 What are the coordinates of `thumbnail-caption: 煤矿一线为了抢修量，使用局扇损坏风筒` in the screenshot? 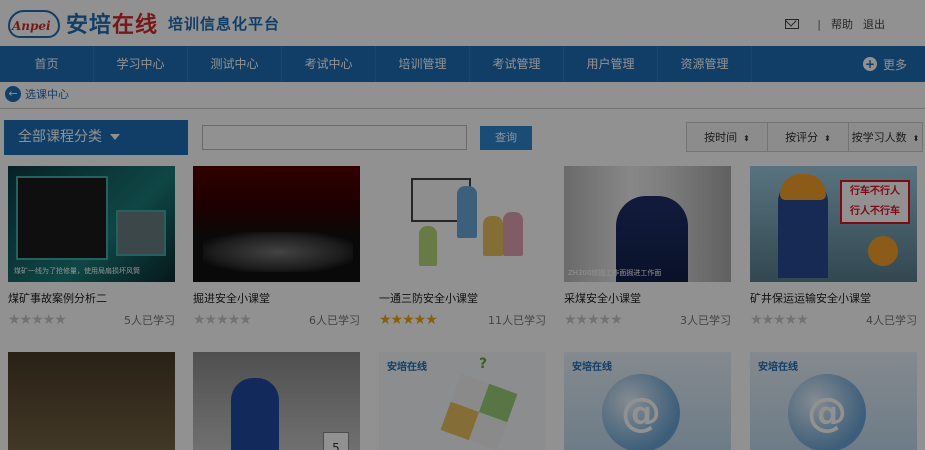 It's located at (77, 271).